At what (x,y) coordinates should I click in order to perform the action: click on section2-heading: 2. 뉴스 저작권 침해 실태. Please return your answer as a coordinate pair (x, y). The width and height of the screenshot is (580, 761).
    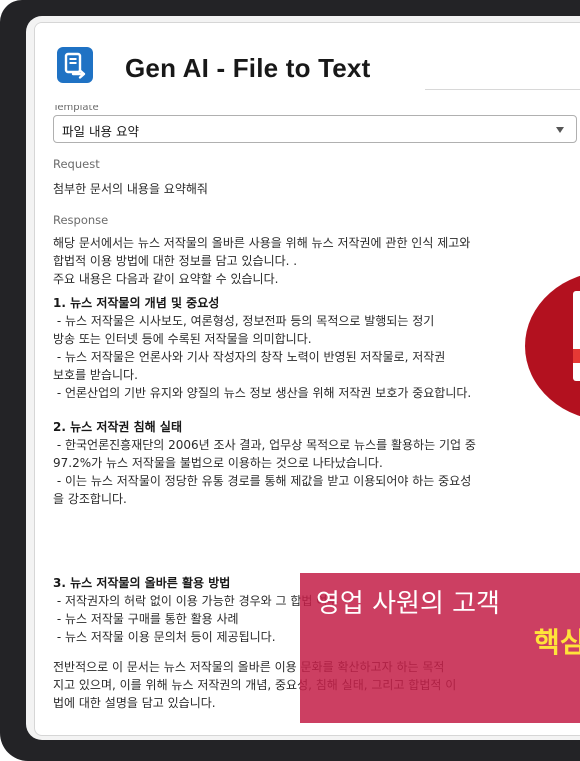
    Looking at the image, I should click on (117, 427).